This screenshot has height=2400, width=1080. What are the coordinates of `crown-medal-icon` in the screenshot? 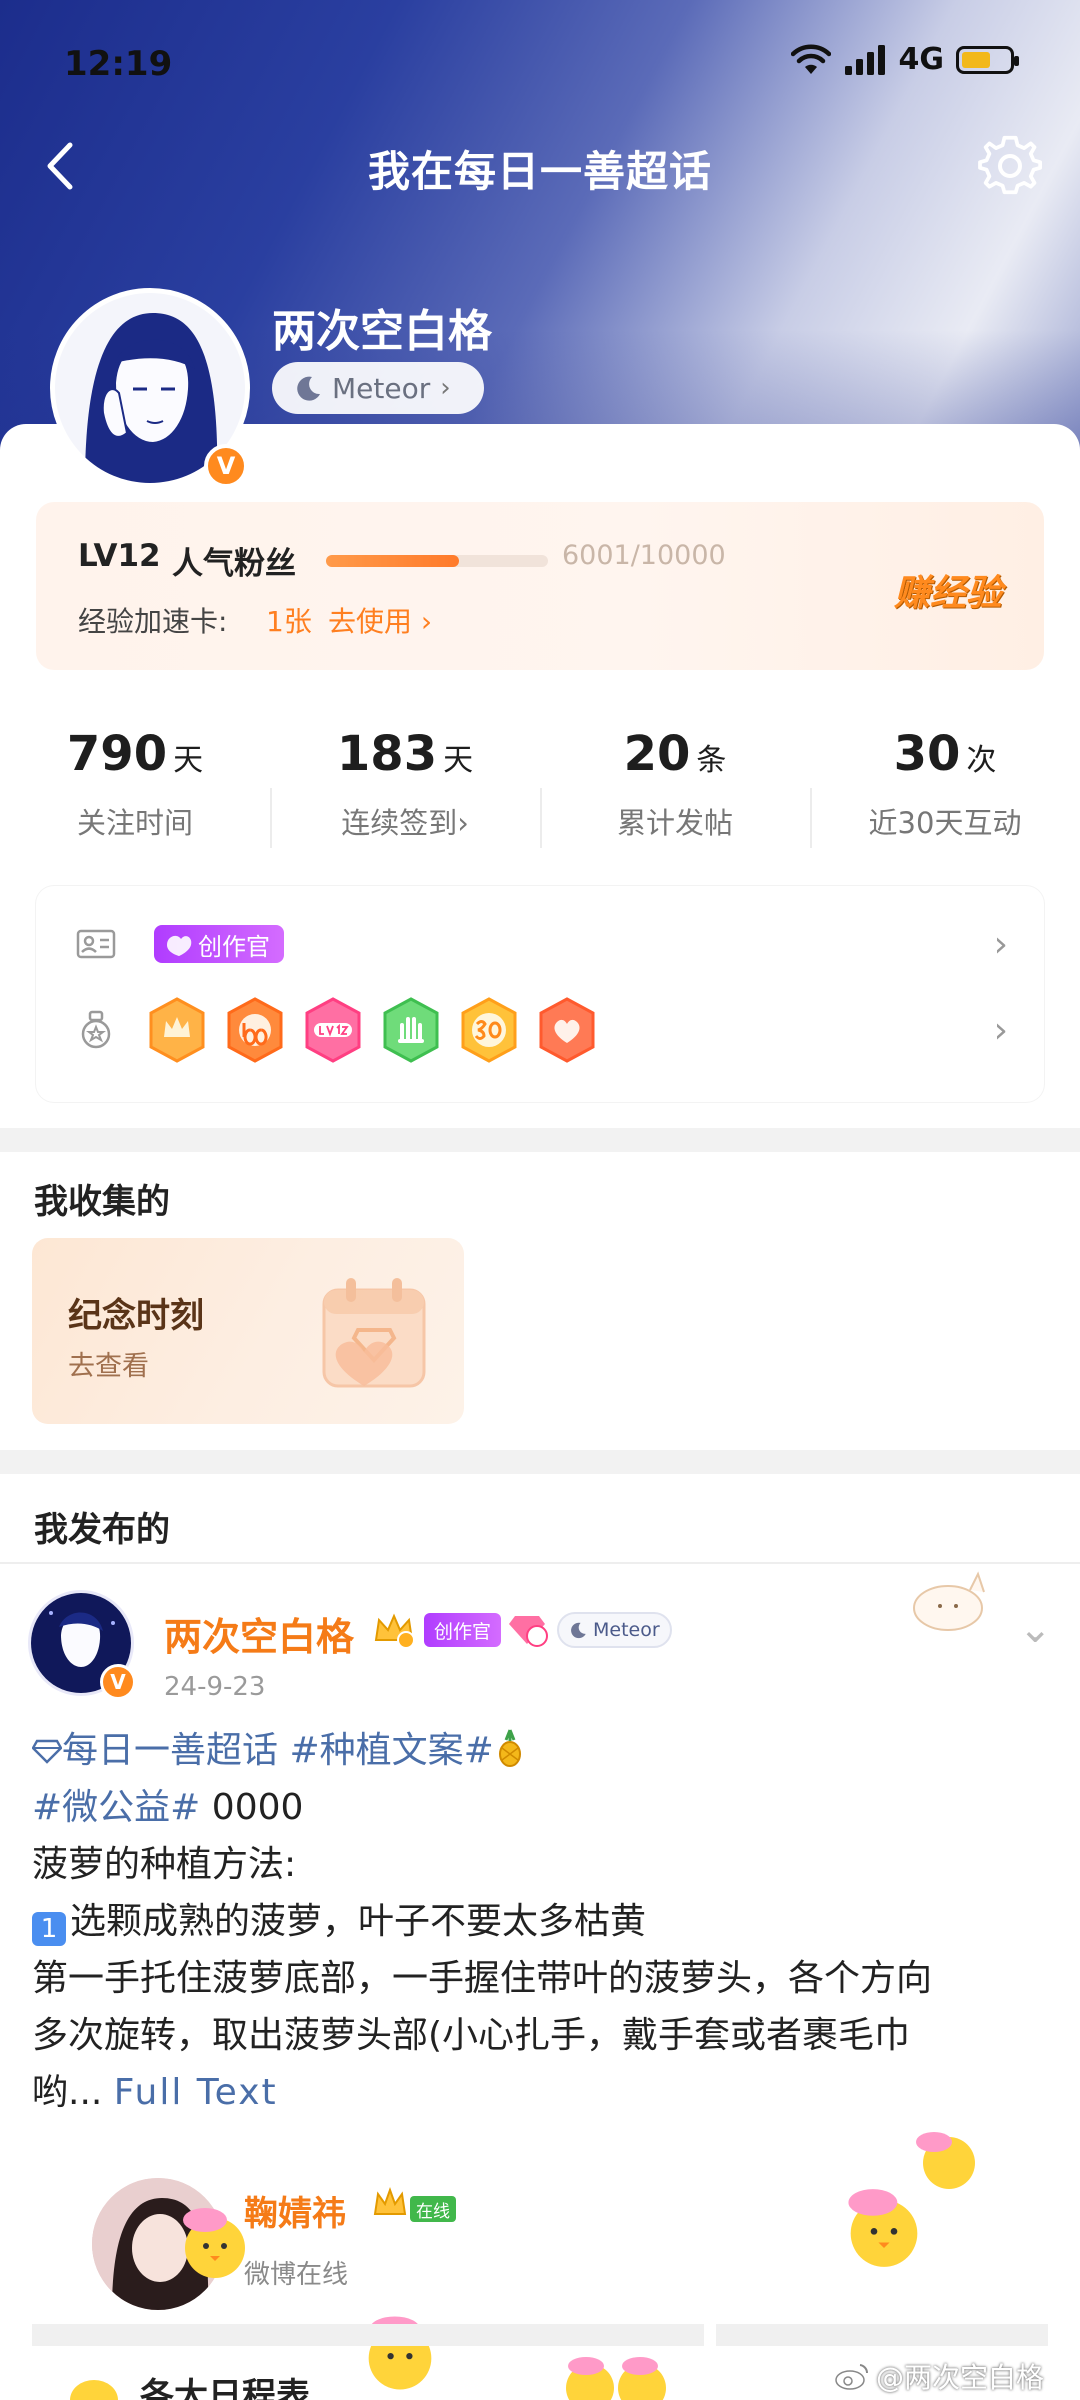 It's located at (177, 1030).